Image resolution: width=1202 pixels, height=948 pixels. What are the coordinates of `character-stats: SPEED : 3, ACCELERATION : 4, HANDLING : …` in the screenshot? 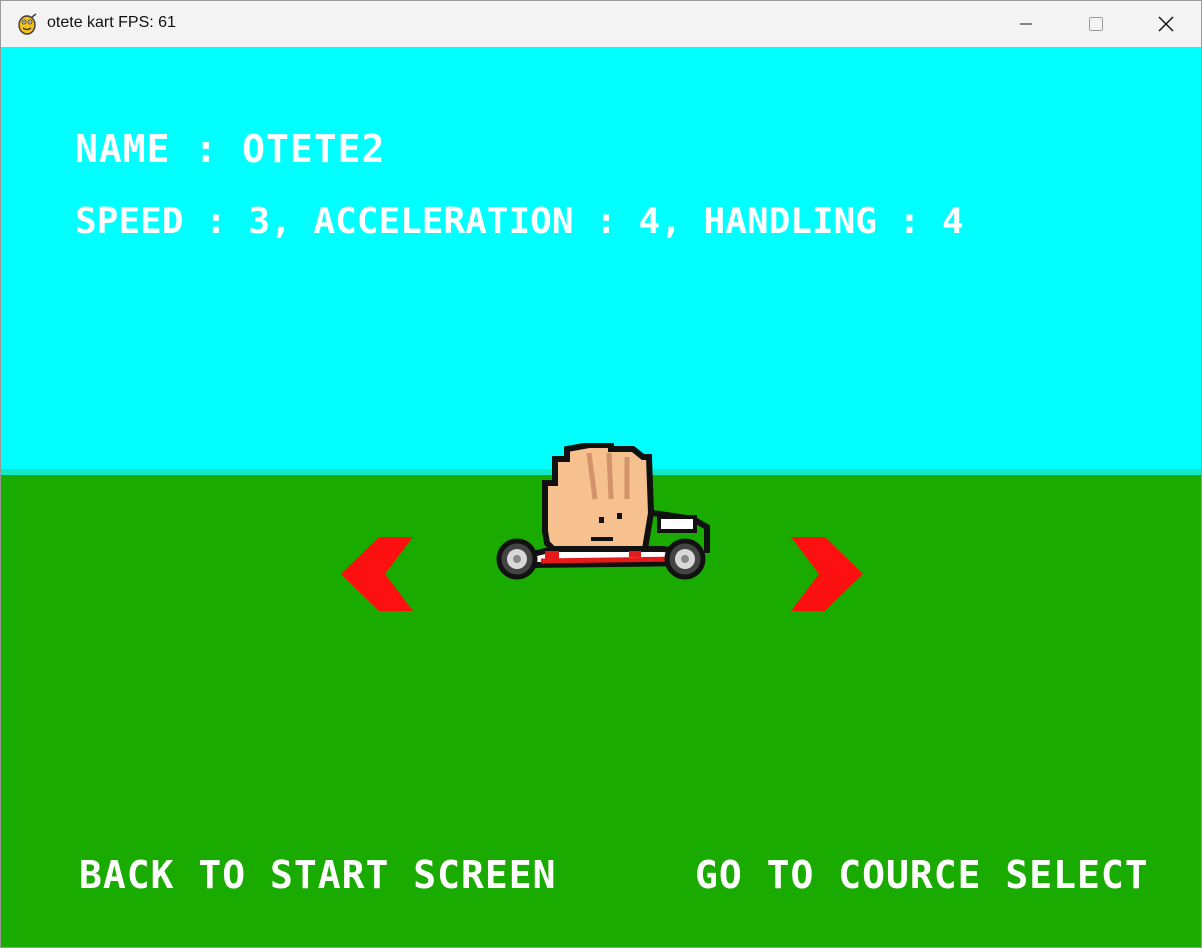 It's located at (519, 221).